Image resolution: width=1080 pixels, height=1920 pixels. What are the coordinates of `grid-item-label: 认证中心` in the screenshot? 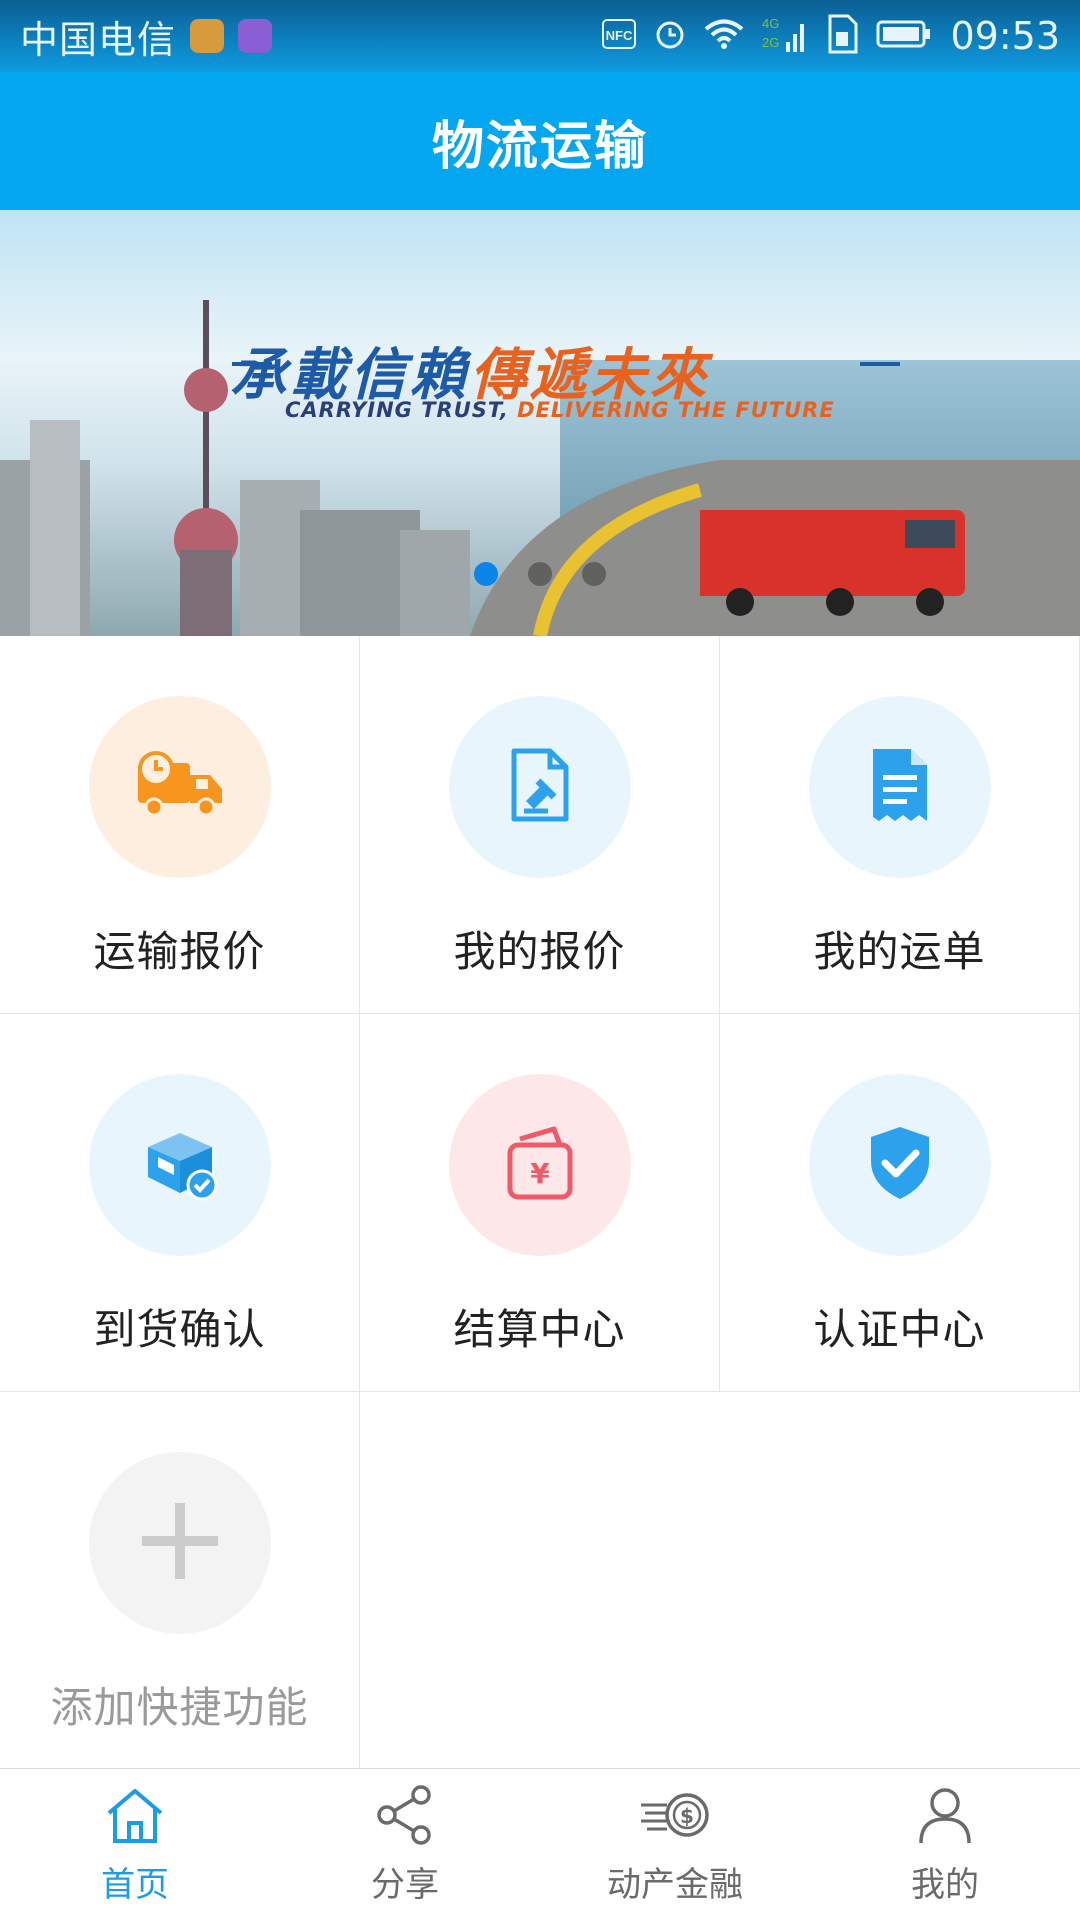 It's located at (899, 1329).